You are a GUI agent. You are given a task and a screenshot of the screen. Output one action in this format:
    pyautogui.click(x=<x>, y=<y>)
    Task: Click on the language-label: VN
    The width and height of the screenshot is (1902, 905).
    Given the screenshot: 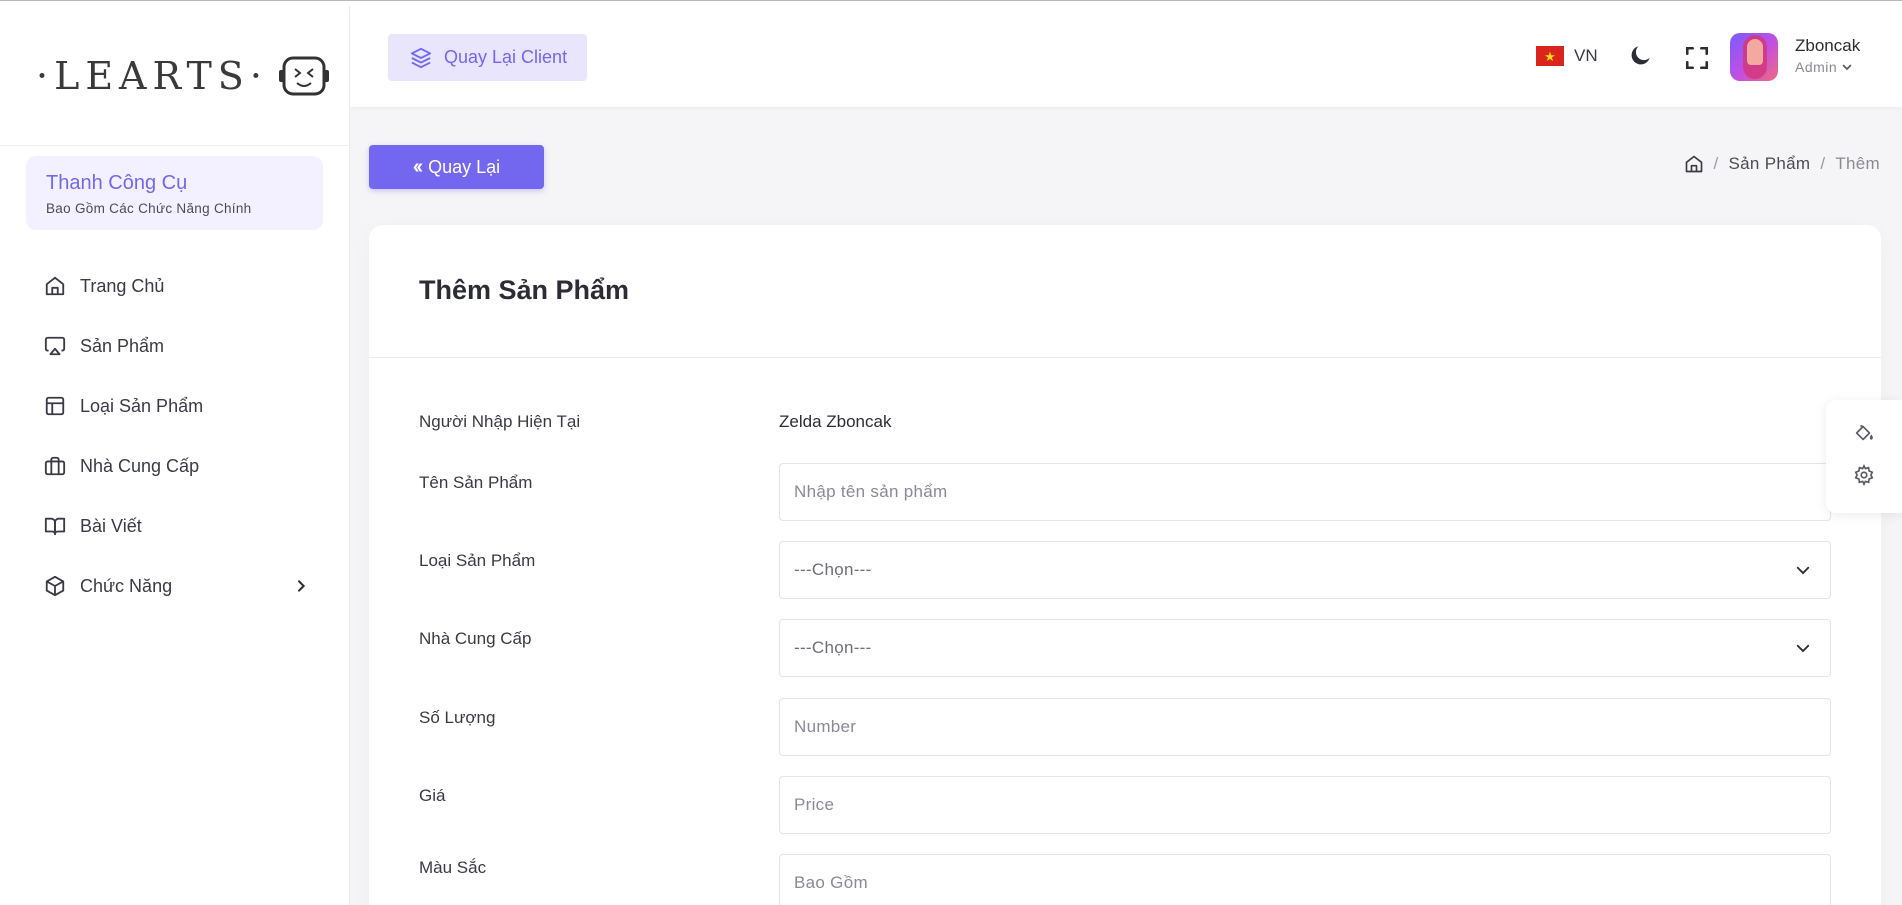 What is the action you would take?
    pyautogui.click(x=1586, y=55)
    